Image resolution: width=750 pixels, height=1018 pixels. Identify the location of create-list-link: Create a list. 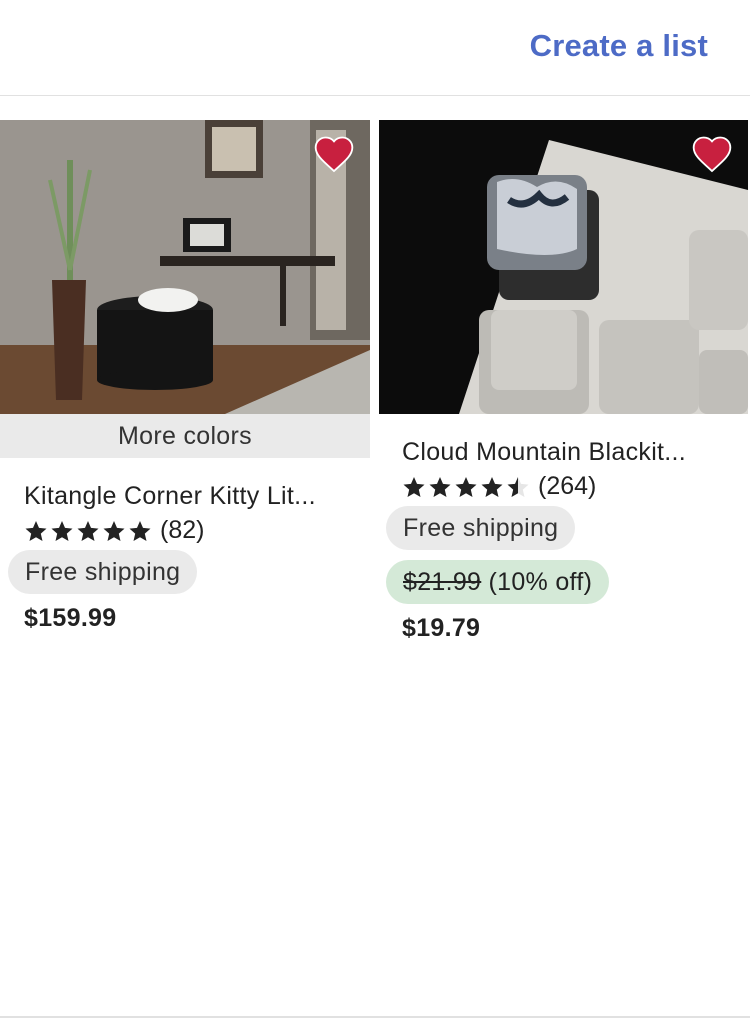
(619, 46).